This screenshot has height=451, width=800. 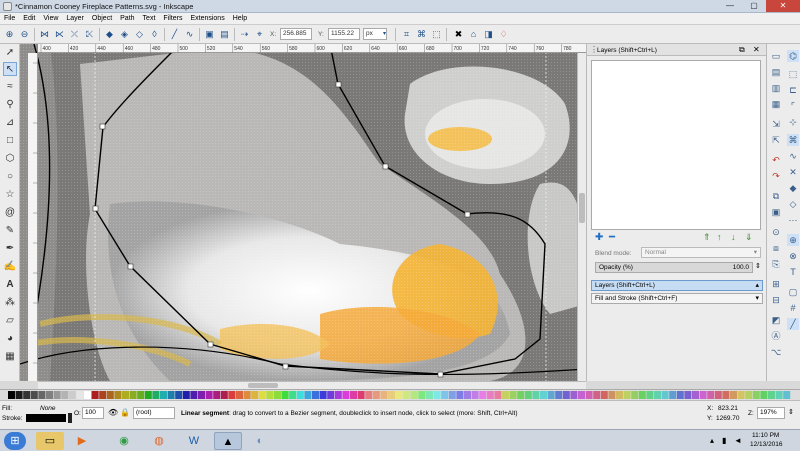 What do you see at coordinates (10, 69) in the screenshot?
I see `node-tool-icon: ↖` at bounding box center [10, 69].